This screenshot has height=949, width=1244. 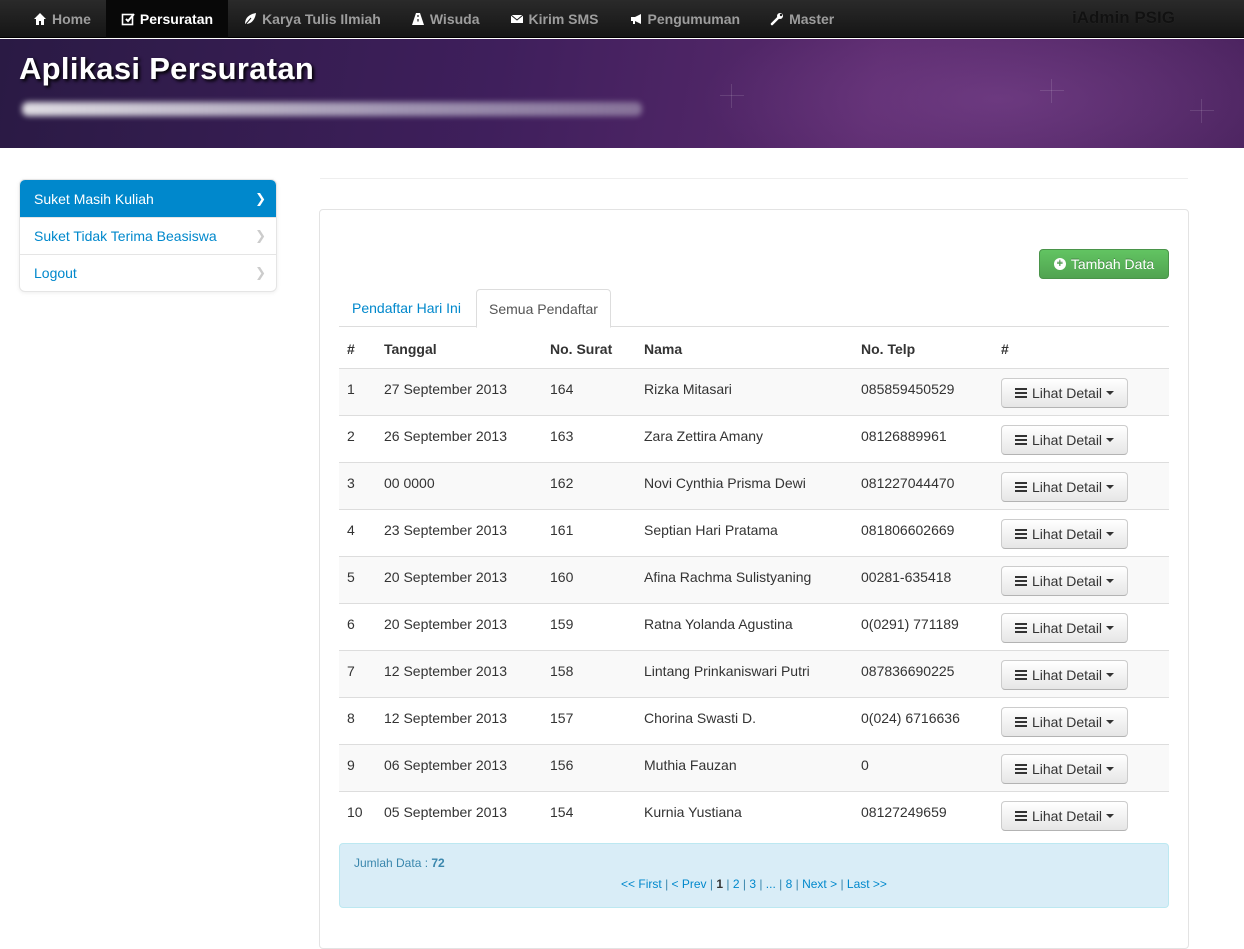 What do you see at coordinates (597, 532) in the screenshot?
I see `cell-no-surat: 161` at bounding box center [597, 532].